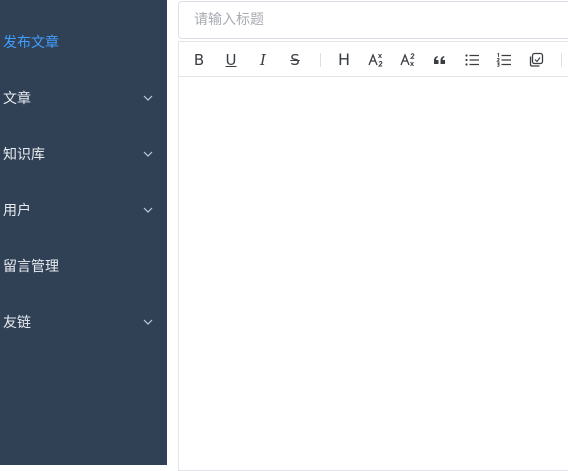 The width and height of the screenshot is (568, 471). I want to click on menu-item-knowledge-base: 知识库, so click(83, 154).